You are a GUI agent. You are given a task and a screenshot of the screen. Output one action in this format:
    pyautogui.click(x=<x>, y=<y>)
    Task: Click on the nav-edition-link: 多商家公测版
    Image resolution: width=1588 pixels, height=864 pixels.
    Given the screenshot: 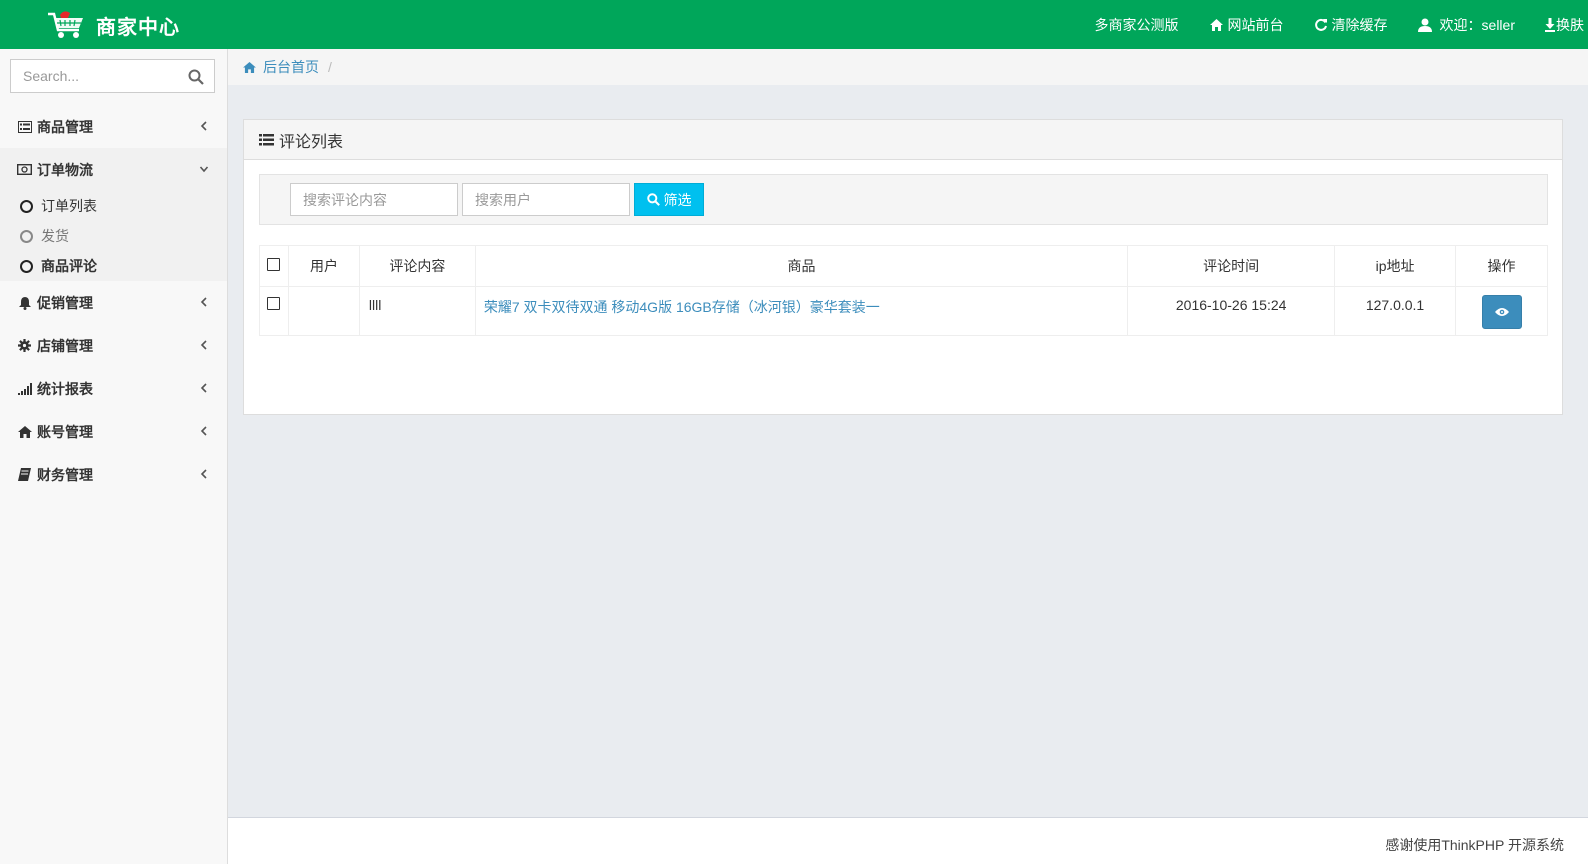 What is the action you would take?
    pyautogui.click(x=1137, y=24)
    